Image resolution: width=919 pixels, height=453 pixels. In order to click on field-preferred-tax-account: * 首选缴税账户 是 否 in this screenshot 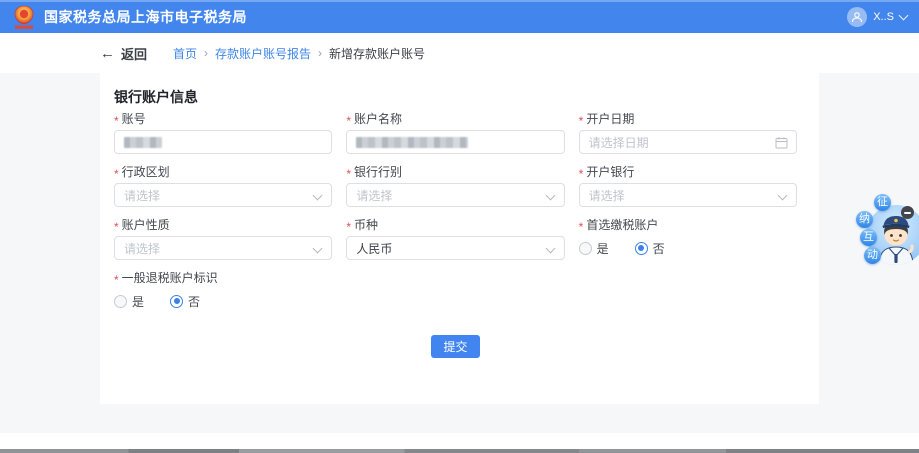, I will do `click(687, 238)`.